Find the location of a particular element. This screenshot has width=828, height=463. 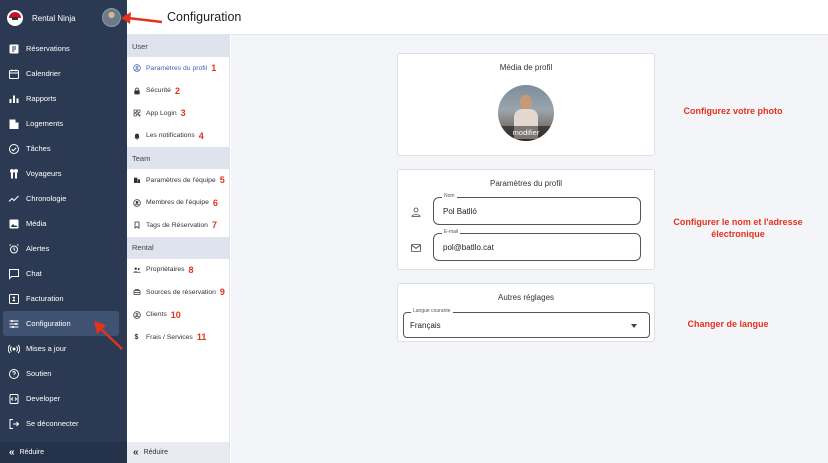

name-field-label: Nom is located at coordinates (449, 196).